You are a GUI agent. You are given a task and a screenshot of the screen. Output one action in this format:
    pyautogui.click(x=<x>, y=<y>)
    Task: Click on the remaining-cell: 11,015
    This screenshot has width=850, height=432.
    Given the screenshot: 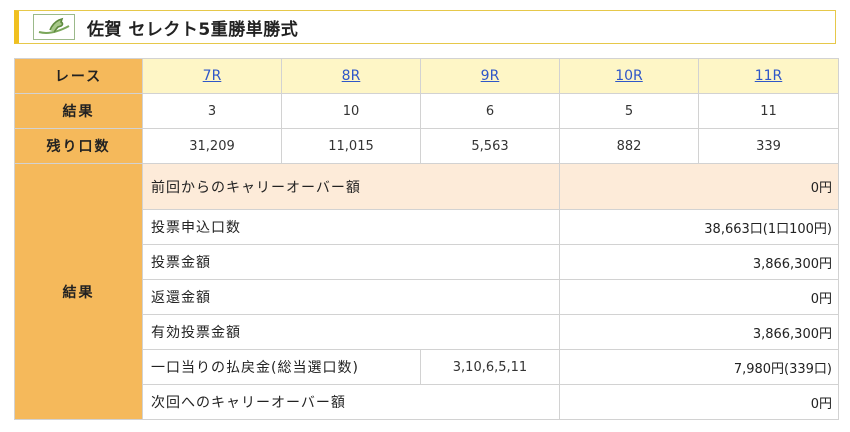 What is the action you would take?
    pyautogui.click(x=351, y=146)
    